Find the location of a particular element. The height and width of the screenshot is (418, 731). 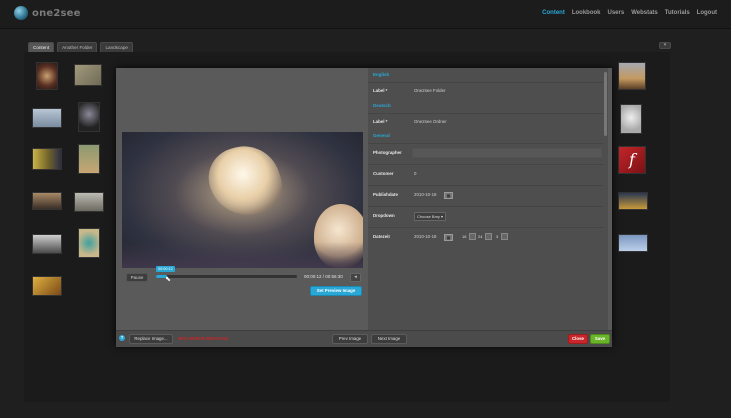

section-english: English is located at coordinates (381, 74).